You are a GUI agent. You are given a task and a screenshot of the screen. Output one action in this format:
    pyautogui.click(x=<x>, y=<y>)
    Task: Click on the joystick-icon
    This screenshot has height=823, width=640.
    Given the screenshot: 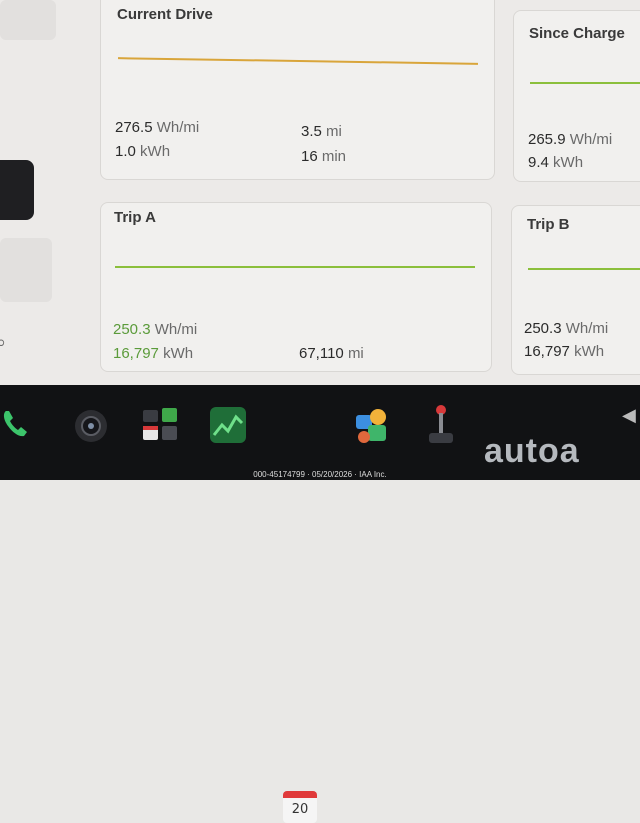 What is the action you would take?
    pyautogui.click(x=441, y=425)
    